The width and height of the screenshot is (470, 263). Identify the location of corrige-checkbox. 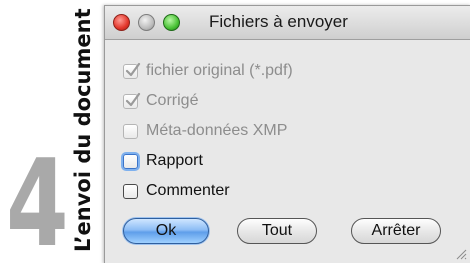
(132, 100).